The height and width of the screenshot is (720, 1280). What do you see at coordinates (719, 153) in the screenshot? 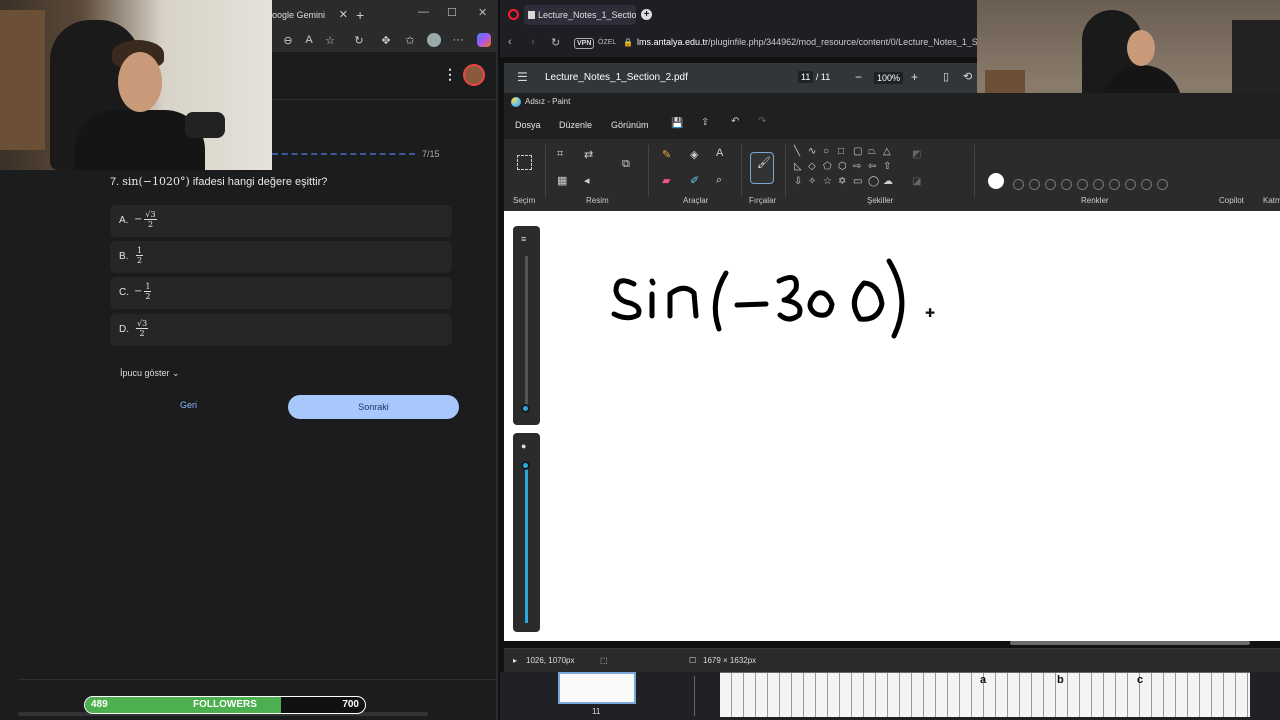
I see `text-tool-icon: A` at bounding box center [719, 153].